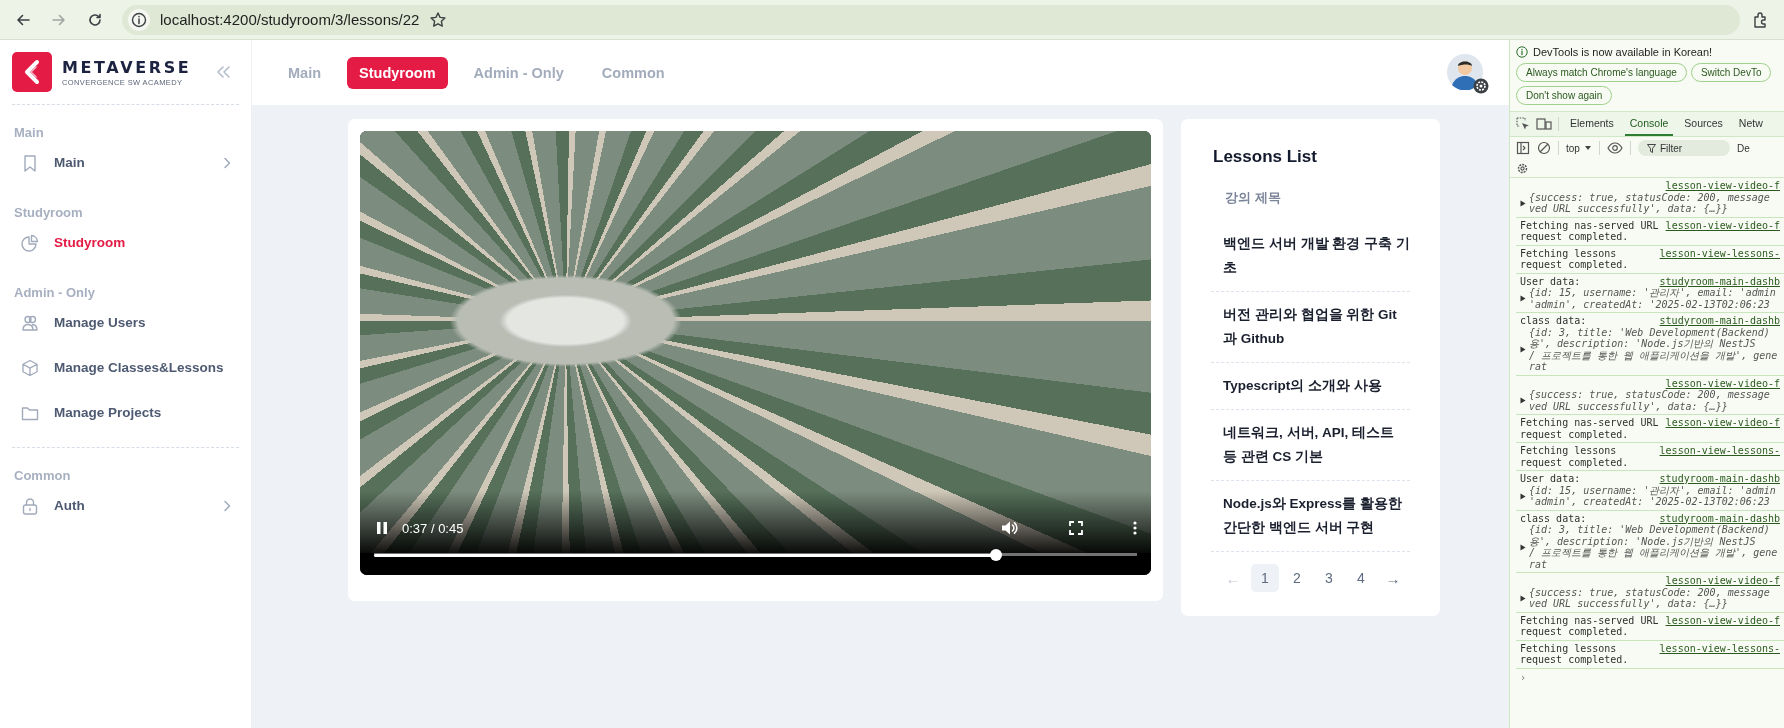 This screenshot has width=1784, height=728. I want to click on devtools-tab: Elements, so click(1592, 124).